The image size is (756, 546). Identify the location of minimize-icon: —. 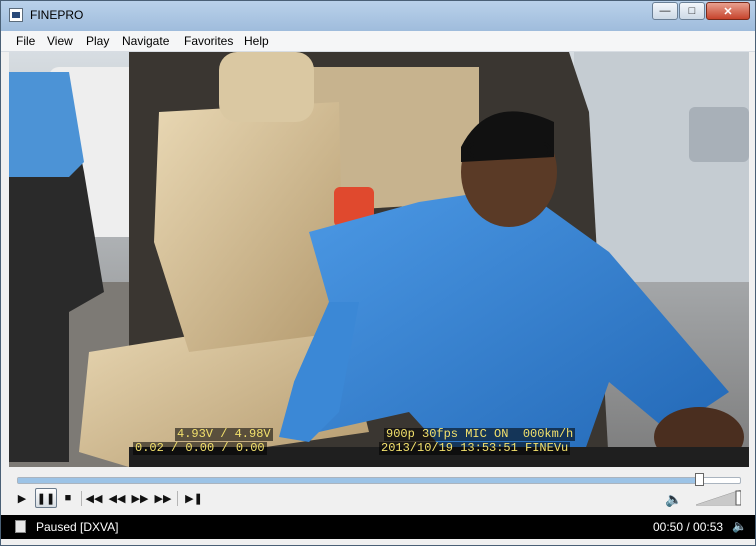
(665, 11).